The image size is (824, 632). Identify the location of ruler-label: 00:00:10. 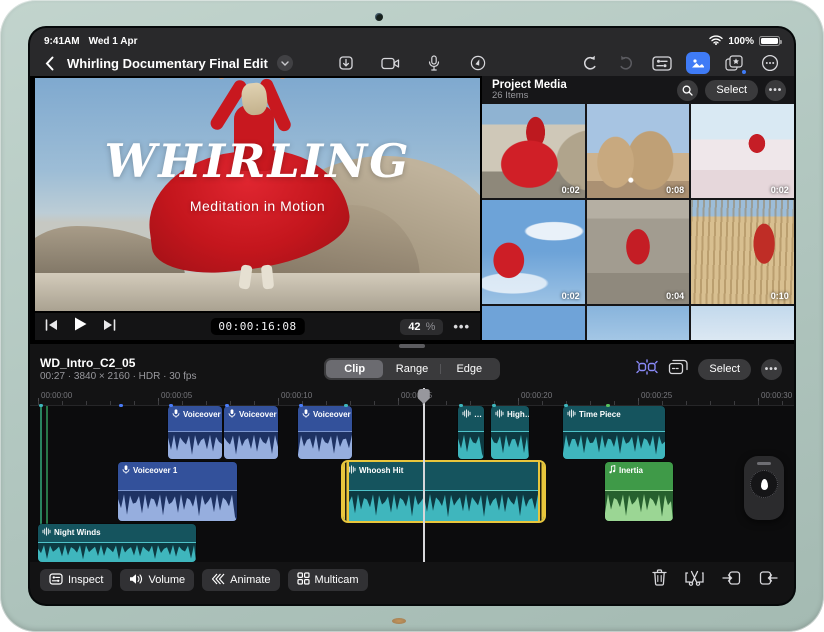
(297, 395).